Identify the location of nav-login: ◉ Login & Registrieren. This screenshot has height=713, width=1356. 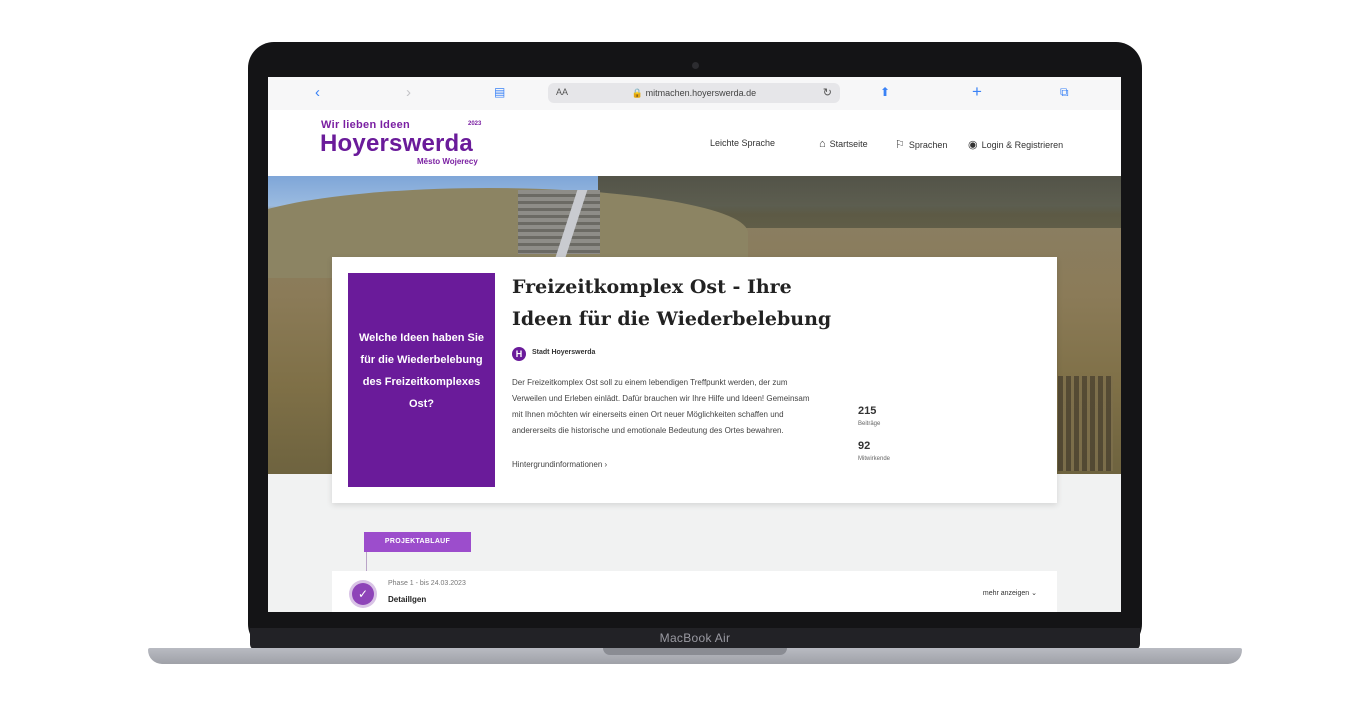
(1015, 144).